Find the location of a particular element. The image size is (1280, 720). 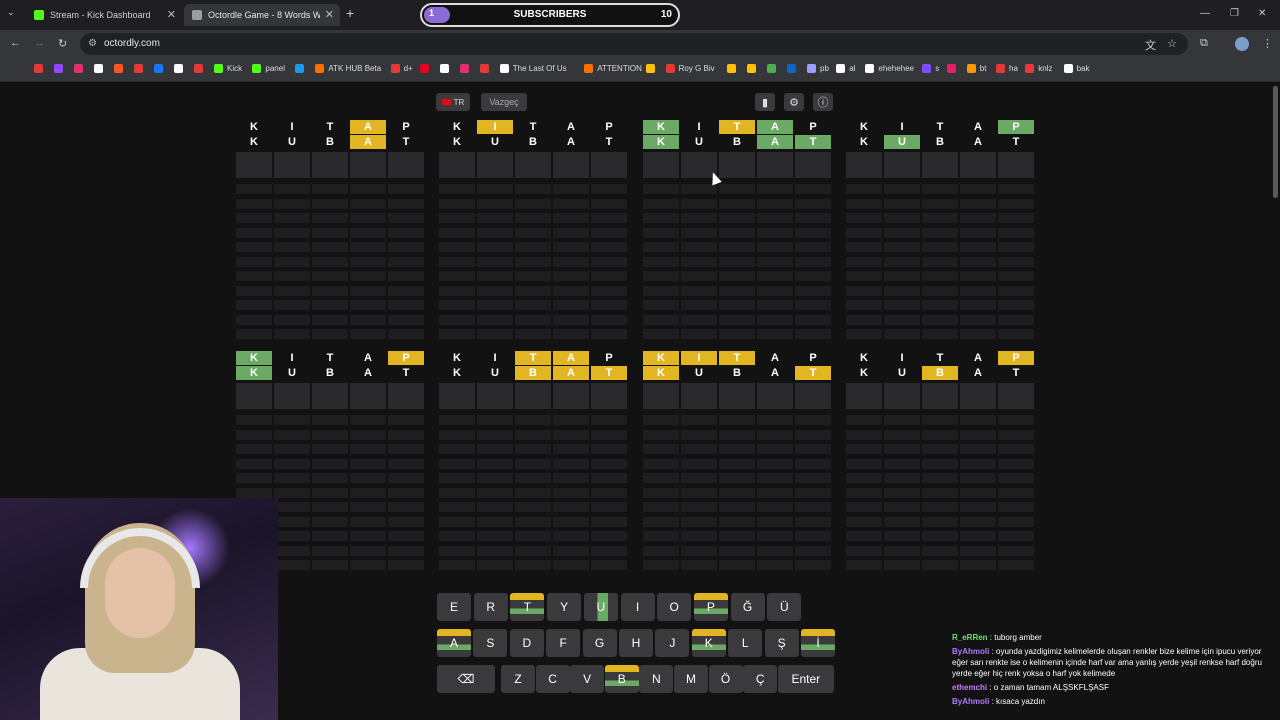

new-tab-icon: + is located at coordinates (350, 13).